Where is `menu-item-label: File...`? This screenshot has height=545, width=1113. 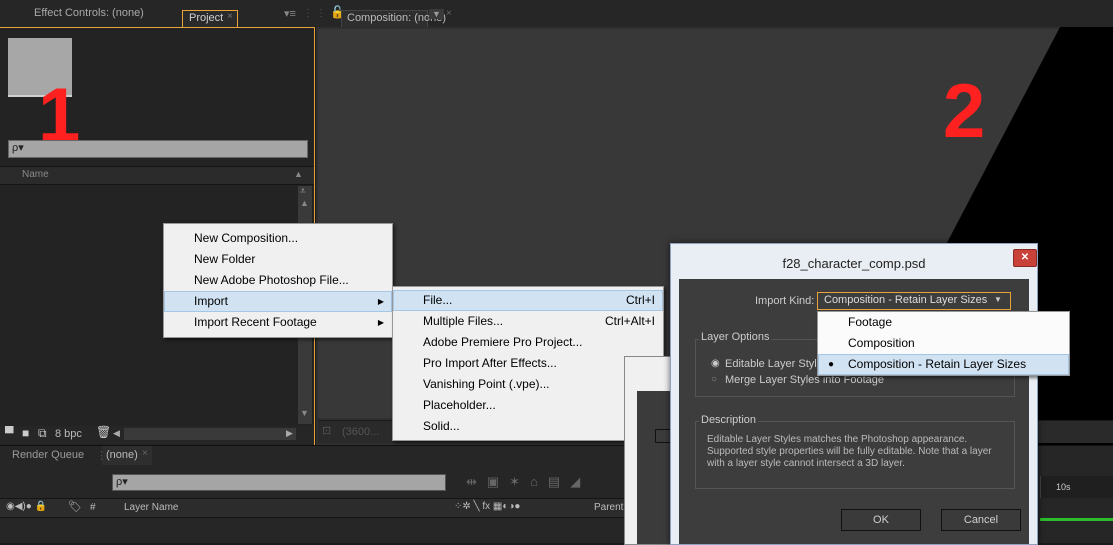 menu-item-label: File... is located at coordinates (438, 300).